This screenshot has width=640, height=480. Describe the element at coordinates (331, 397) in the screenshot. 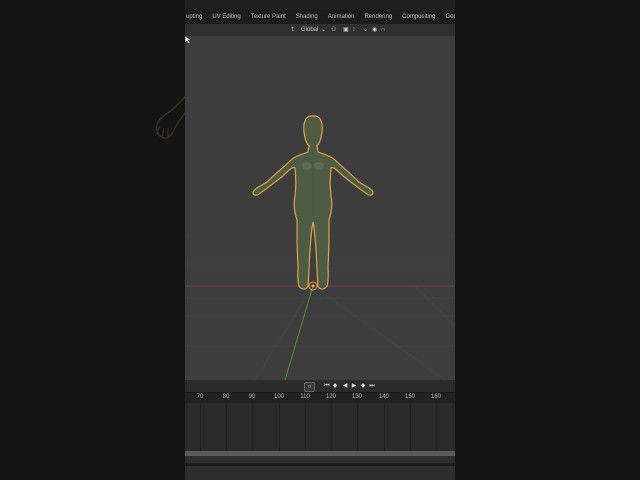

I see `frame-label: 120` at that location.